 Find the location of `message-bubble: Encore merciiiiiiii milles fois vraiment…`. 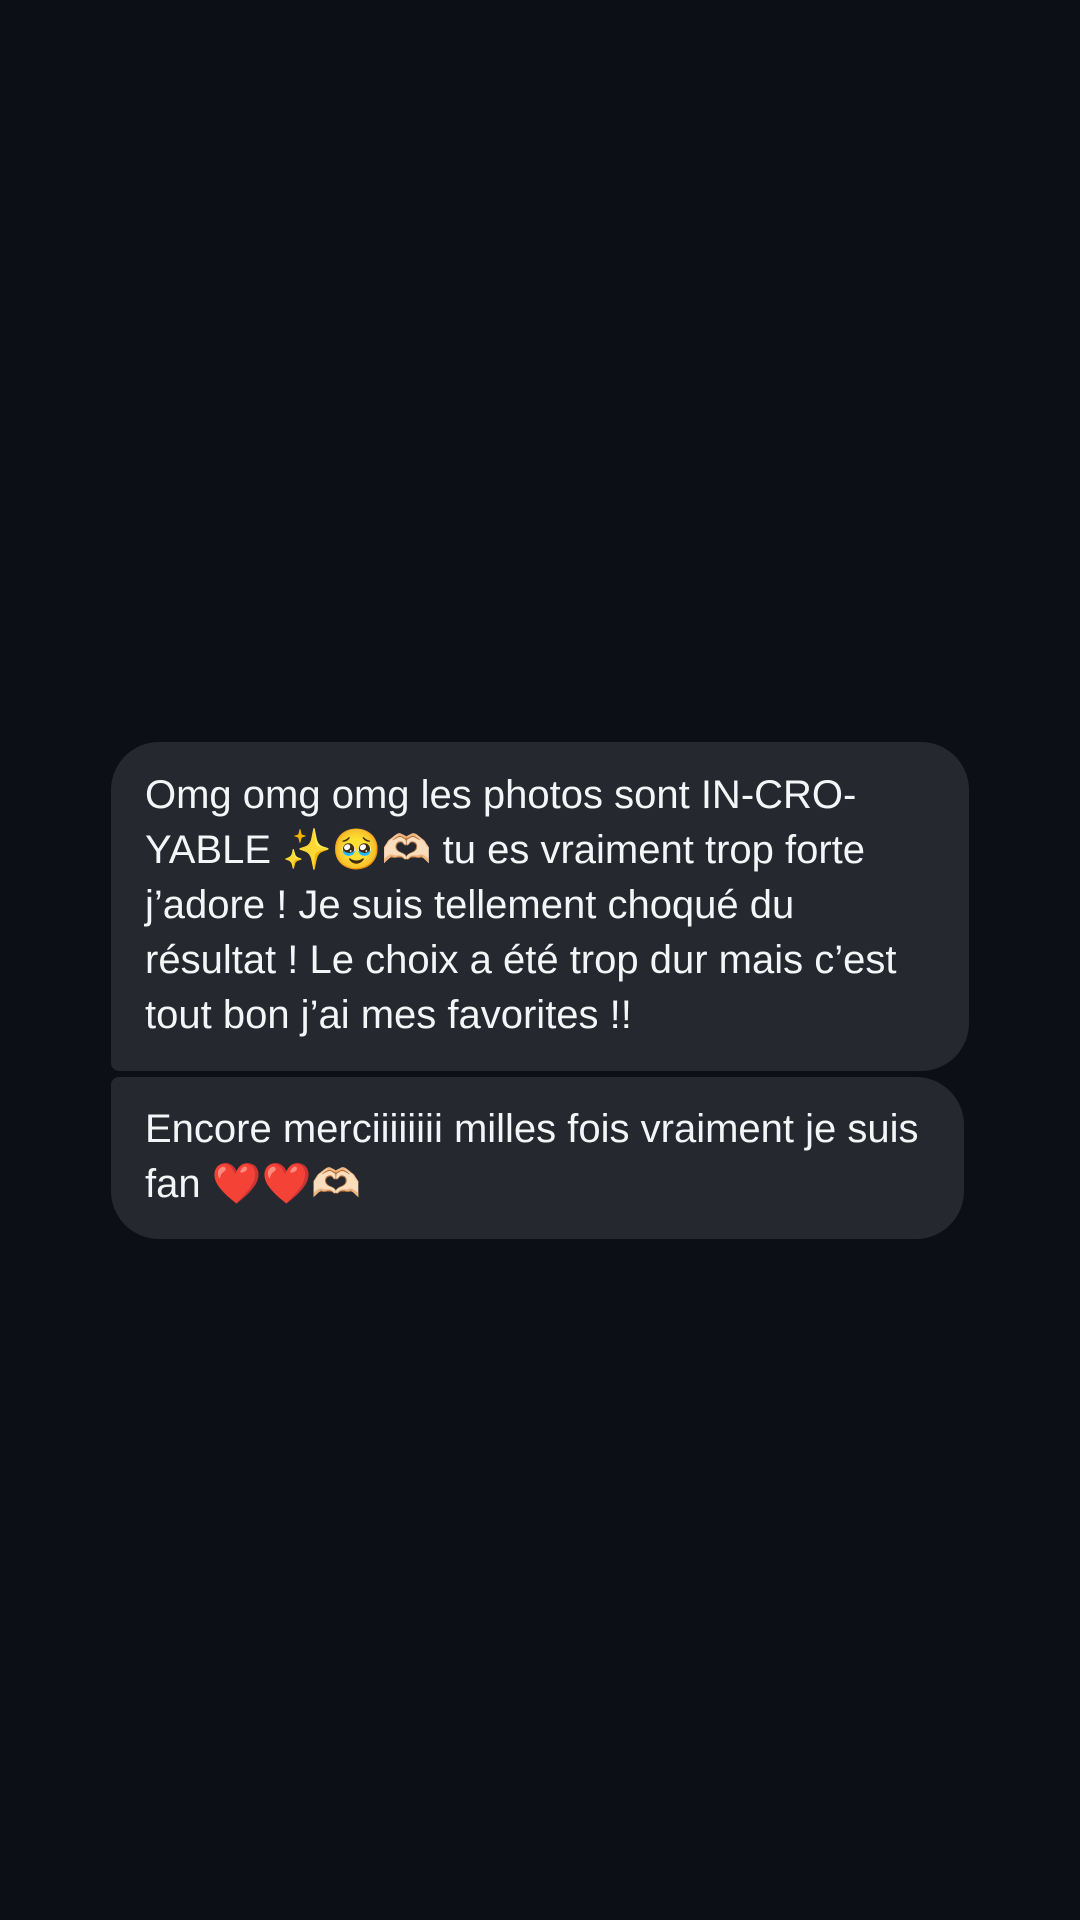

message-bubble: Encore merciiiiiiii milles fois vraiment… is located at coordinates (537, 1158).